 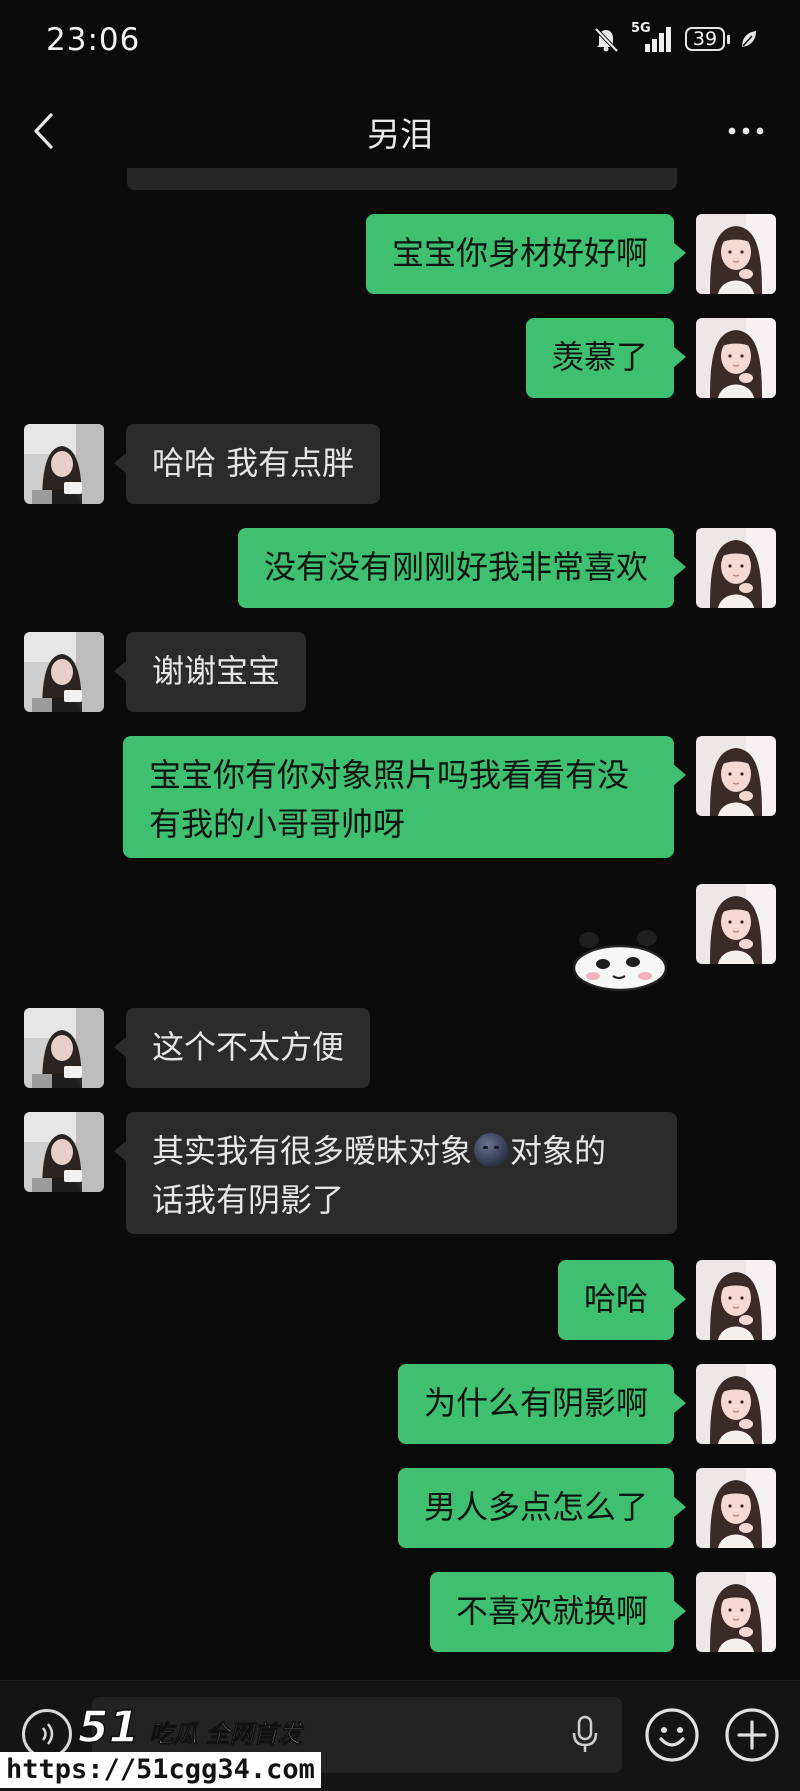 What do you see at coordinates (312, 1151) in the screenshot?
I see `message-text: 其实我有很多暧昧对象` at bounding box center [312, 1151].